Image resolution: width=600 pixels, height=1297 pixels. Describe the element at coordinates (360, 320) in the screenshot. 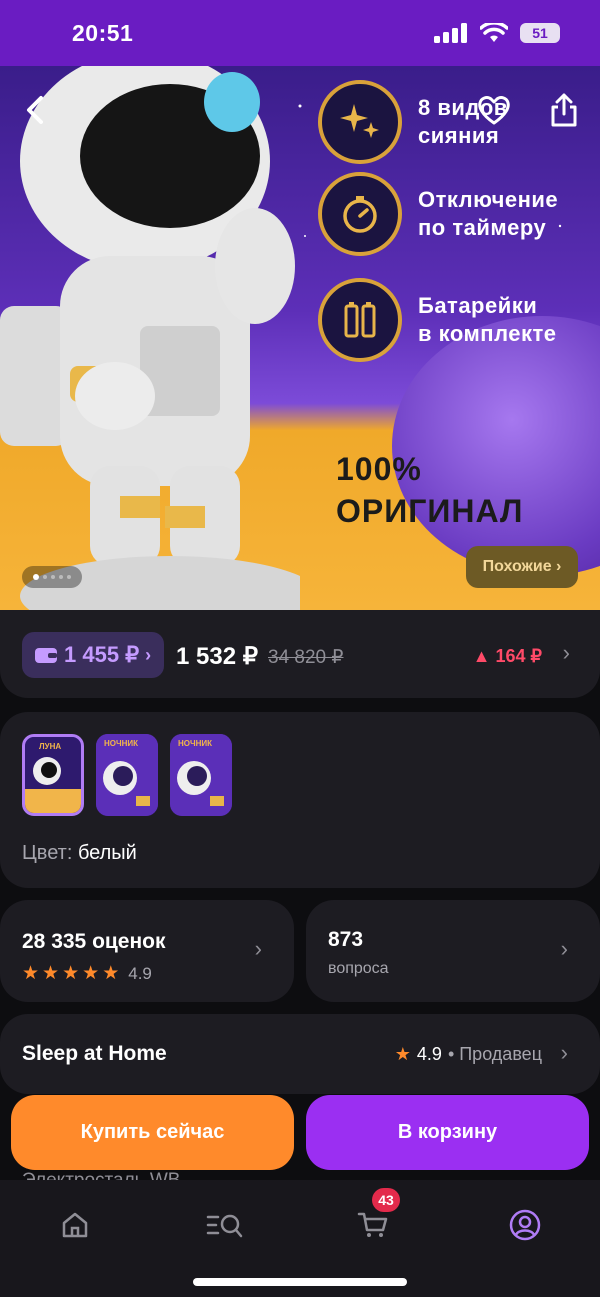

I see `battery-icon` at that location.